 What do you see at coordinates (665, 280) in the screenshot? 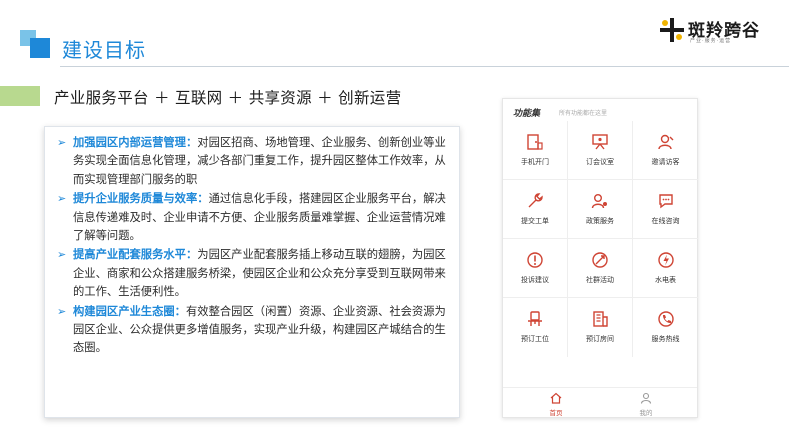
I see `grid-item-label: 水电表` at bounding box center [665, 280].